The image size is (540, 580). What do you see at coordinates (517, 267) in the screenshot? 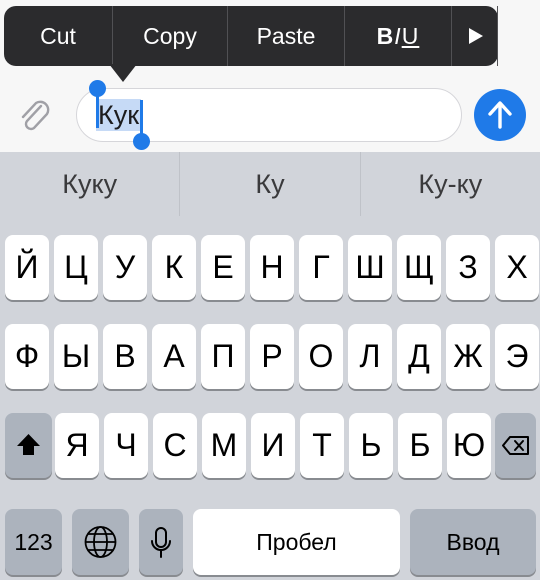
I see `key-11: Х` at bounding box center [517, 267].